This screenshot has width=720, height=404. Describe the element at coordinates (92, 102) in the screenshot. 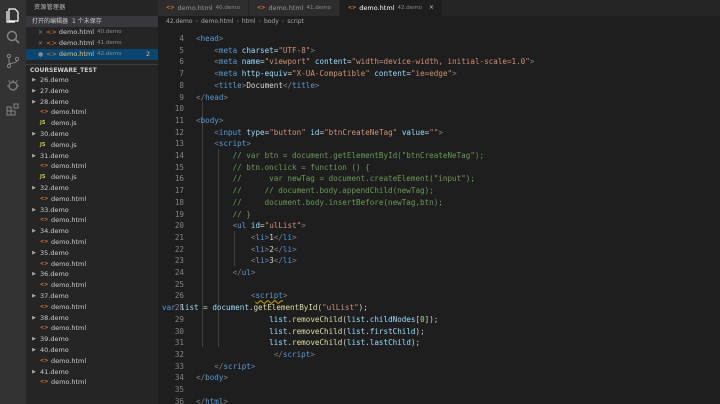

I see `tree-folder: ▶ 28.demo` at that location.